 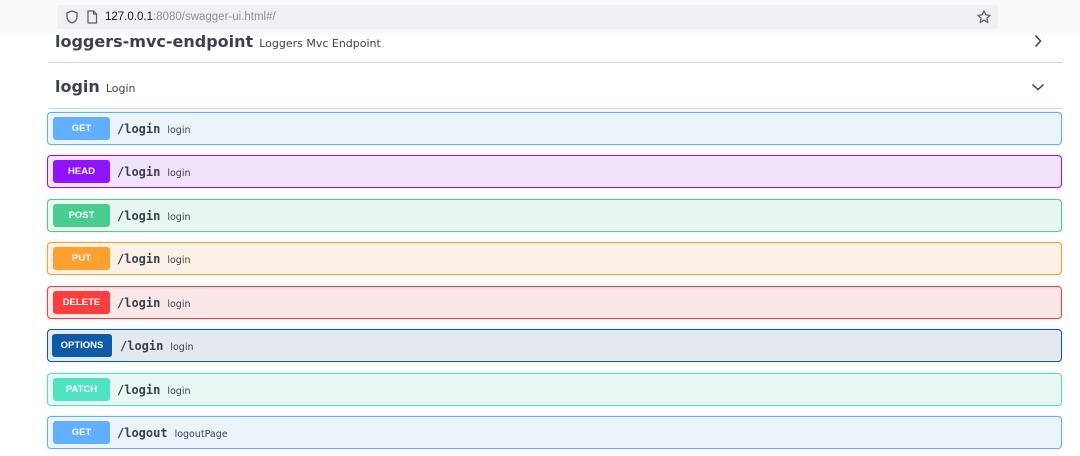 What do you see at coordinates (154, 41) in the screenshot?
I see `tag-name: loggers-mvc-endpoint` at bounding box center [154, 41].